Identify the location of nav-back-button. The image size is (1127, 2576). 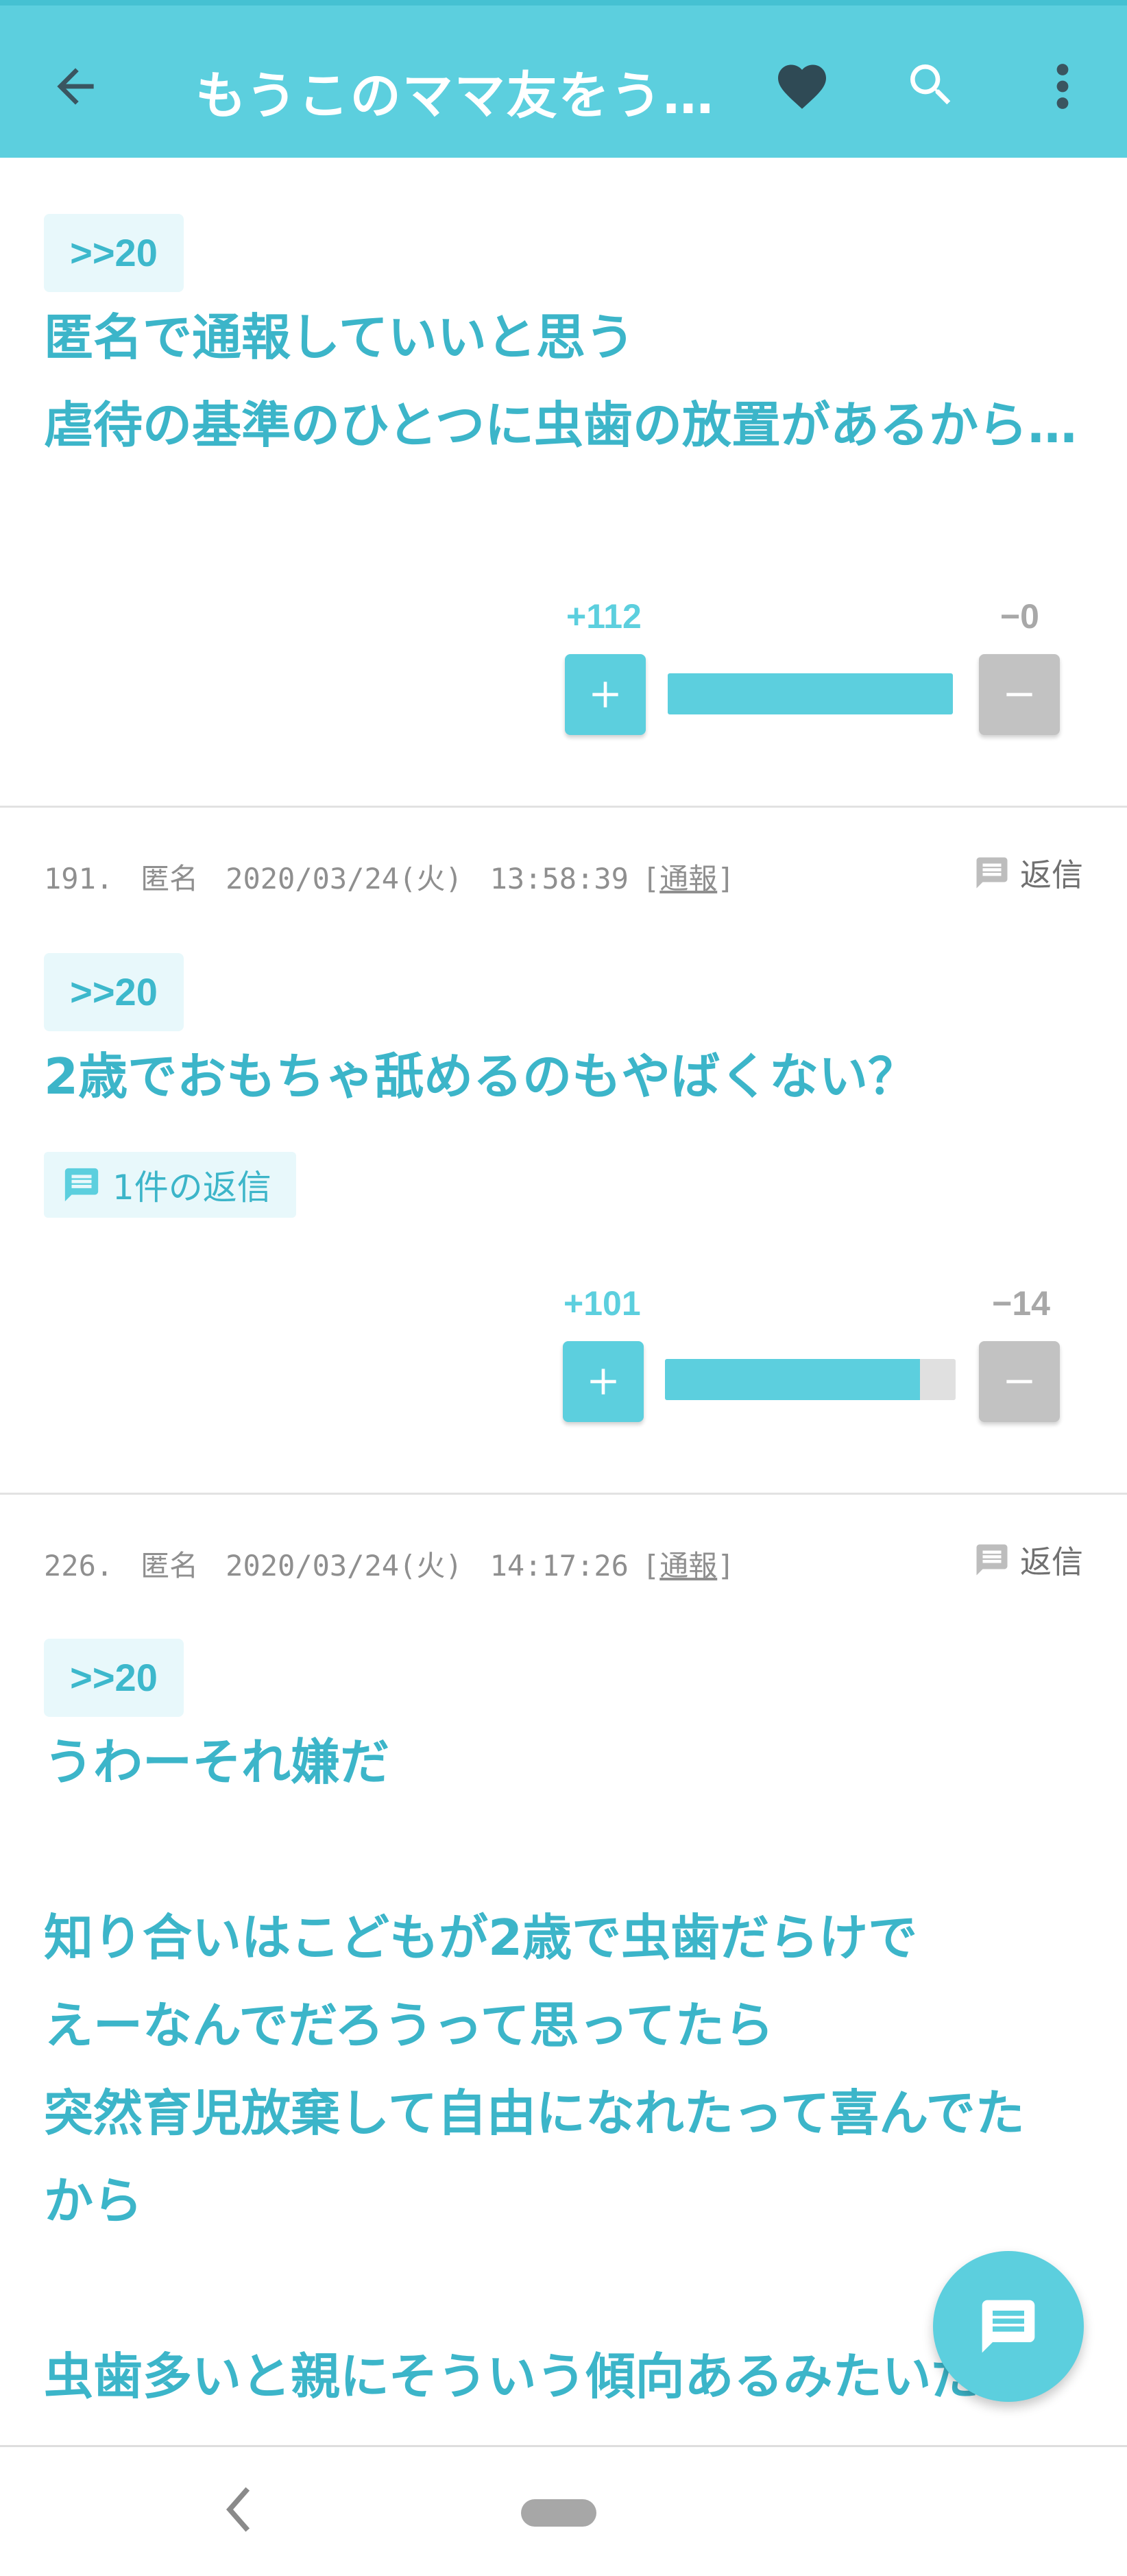
(240, 2510).